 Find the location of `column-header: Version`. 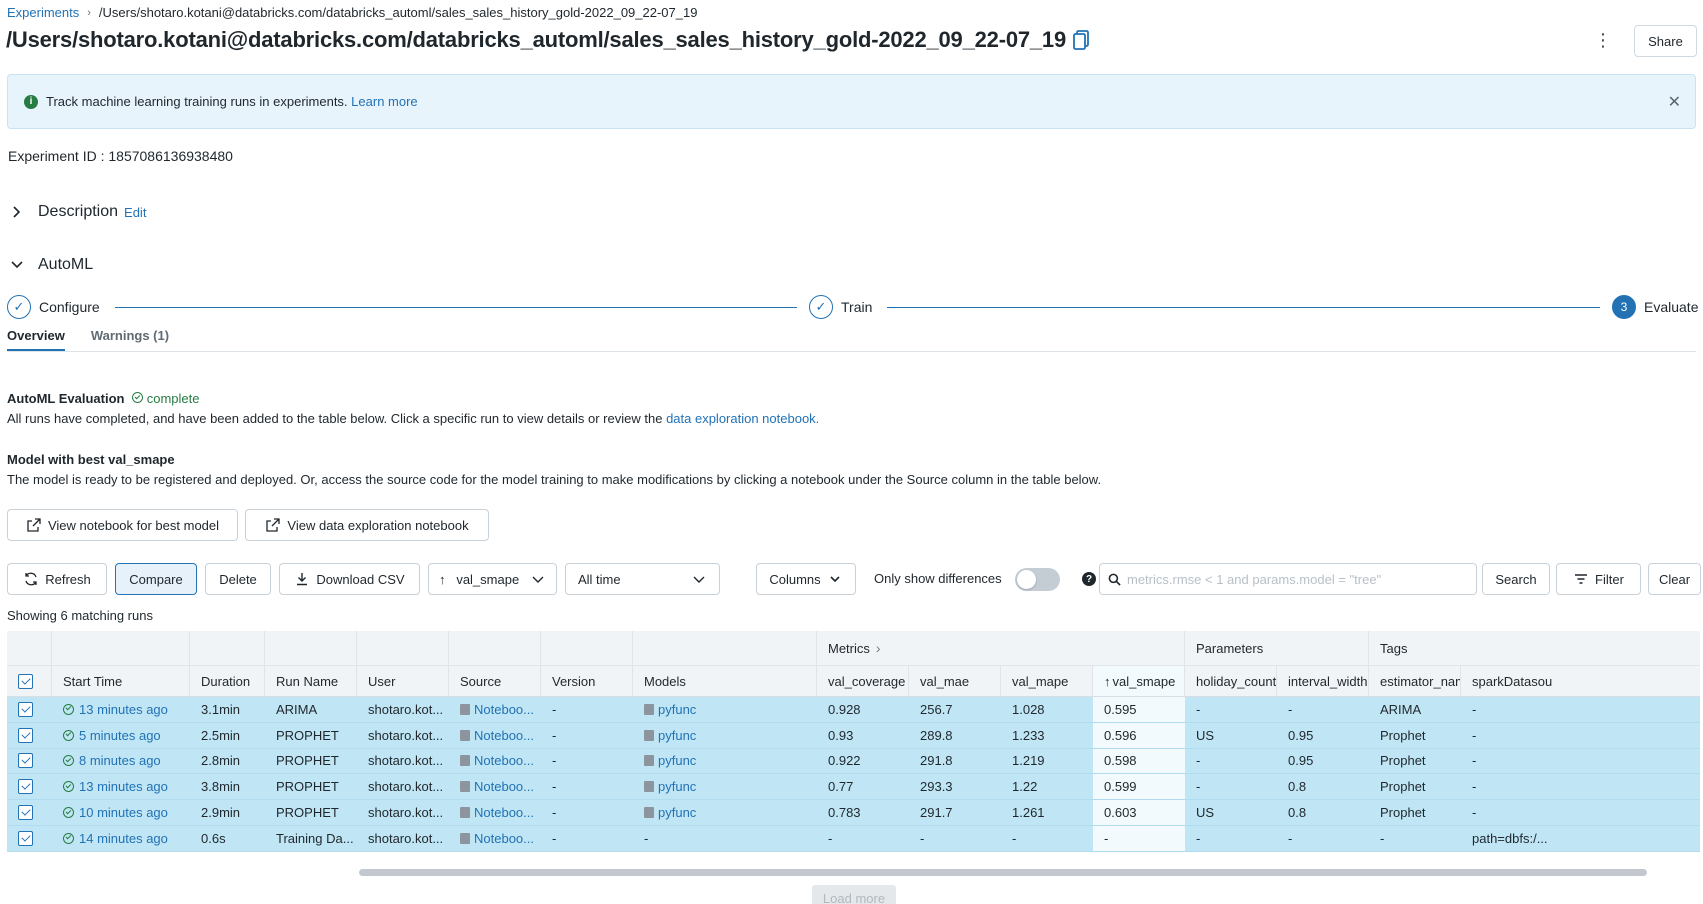

column-header: Version is located at coordinates (587, 681).